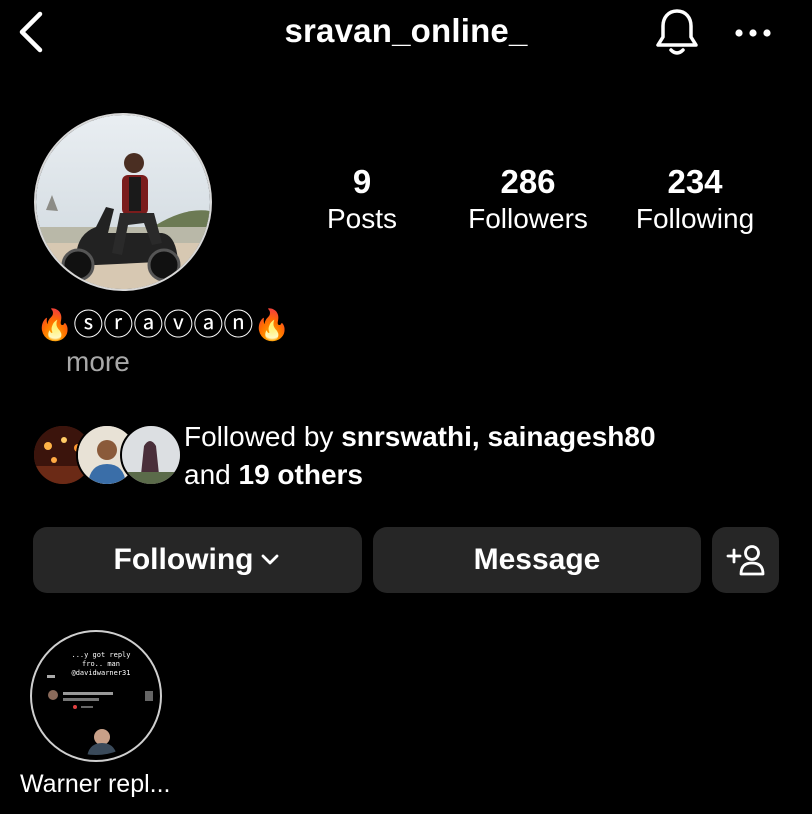 The height and width of the screenshot is (814, 812). I want to click on notifications-button, so click(677, 32).